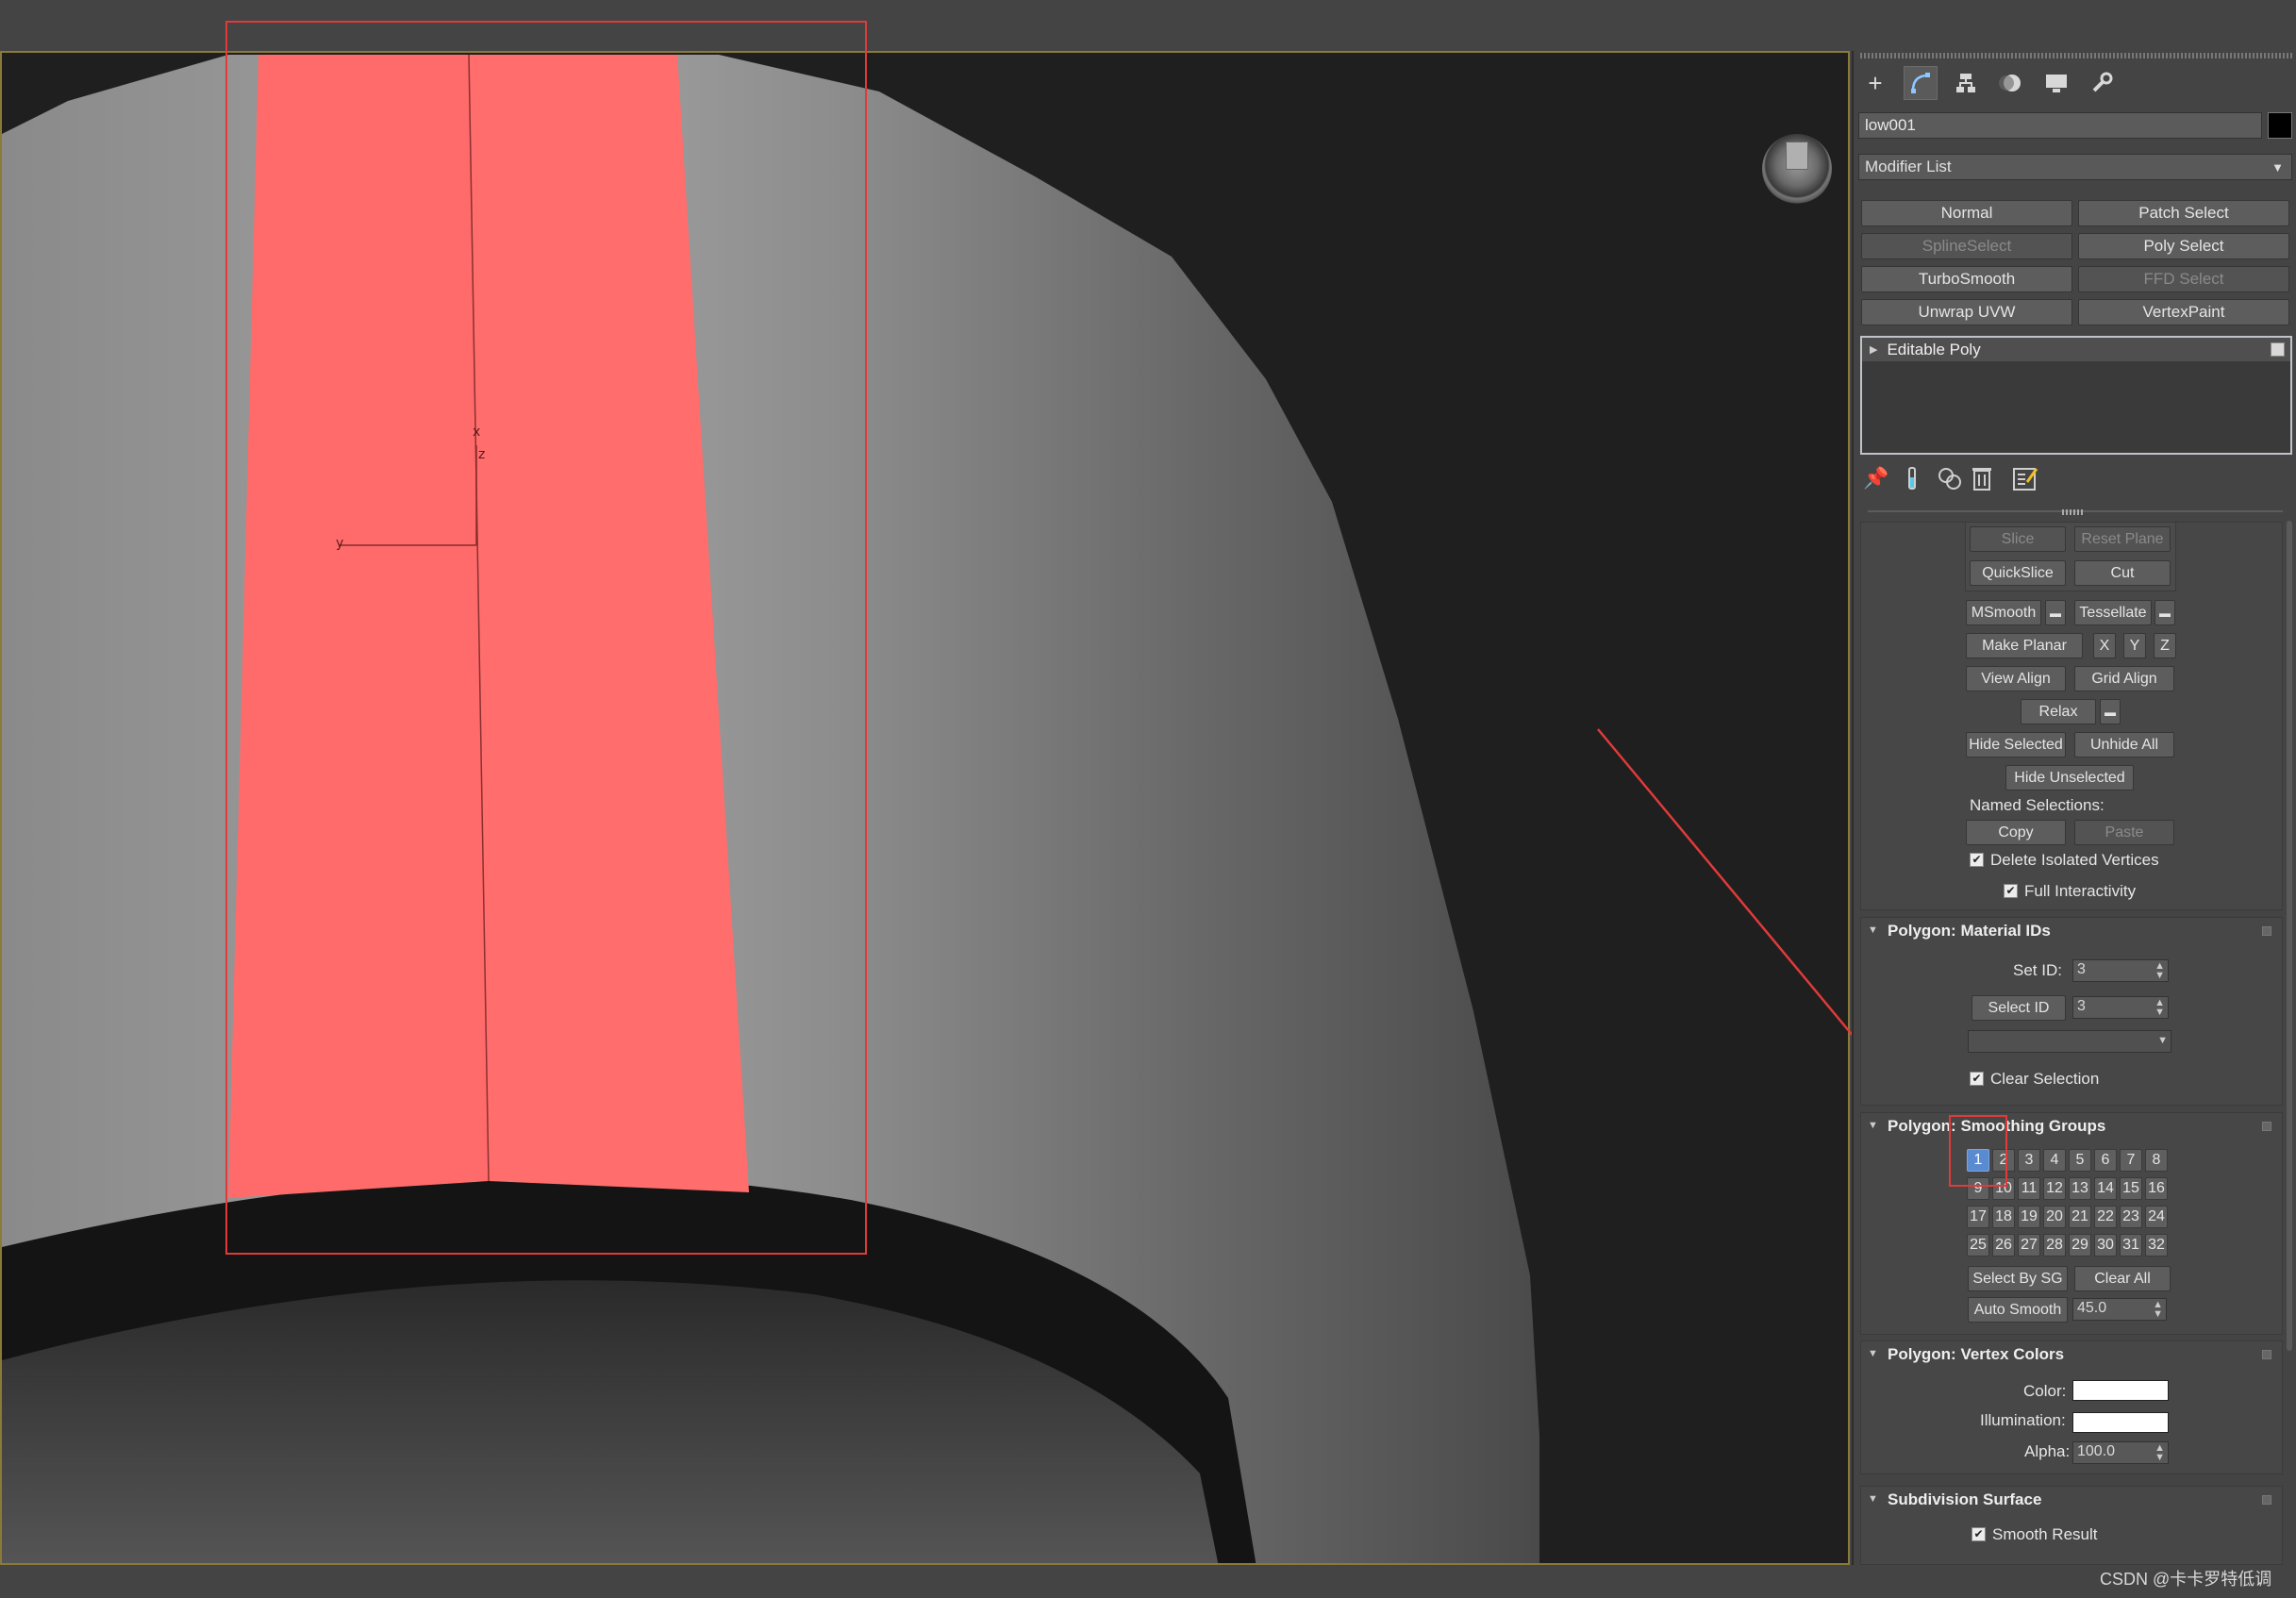 The height and width of the screenshot is (1598, 2296). What do you see at coordinates (2003, 612) in the screenshot?
I see `msmooth-button: MSmooth` at bounding box center [2003, 612].